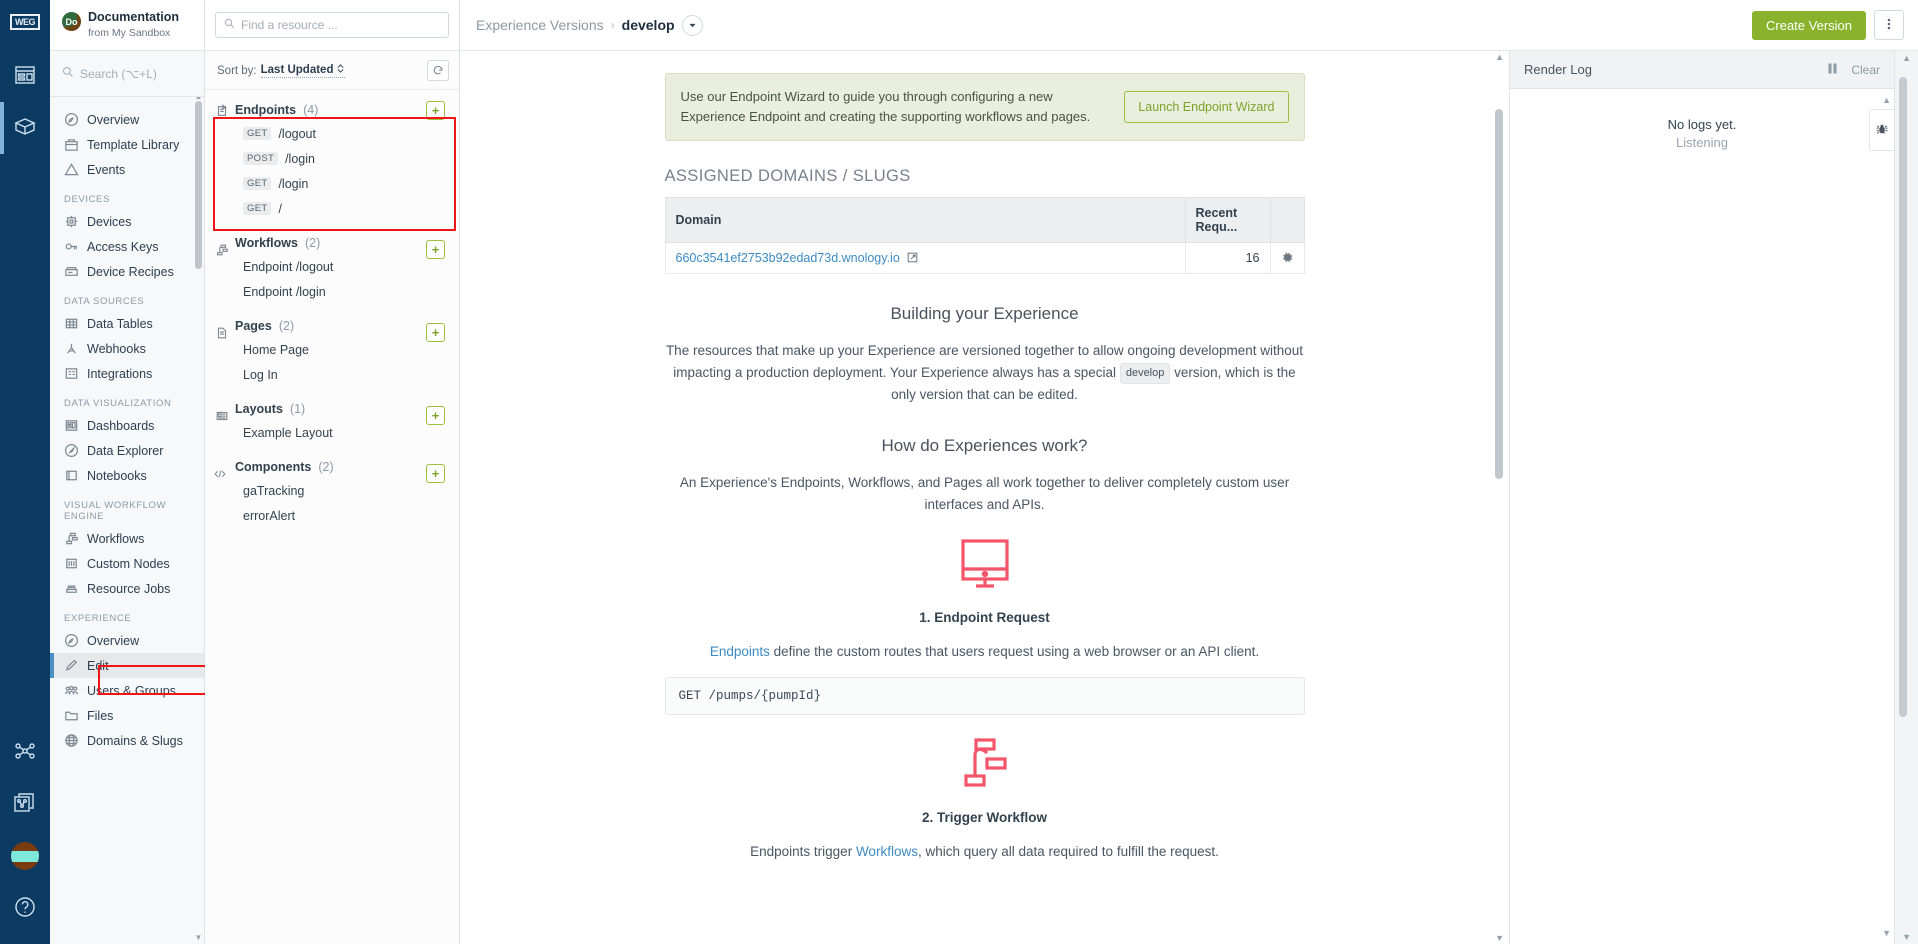  What do you see at coordinates (198, 938) in the screenshot?
I see `scroll-down-arrow-icon: ▼` at bounding box center [198, 938].